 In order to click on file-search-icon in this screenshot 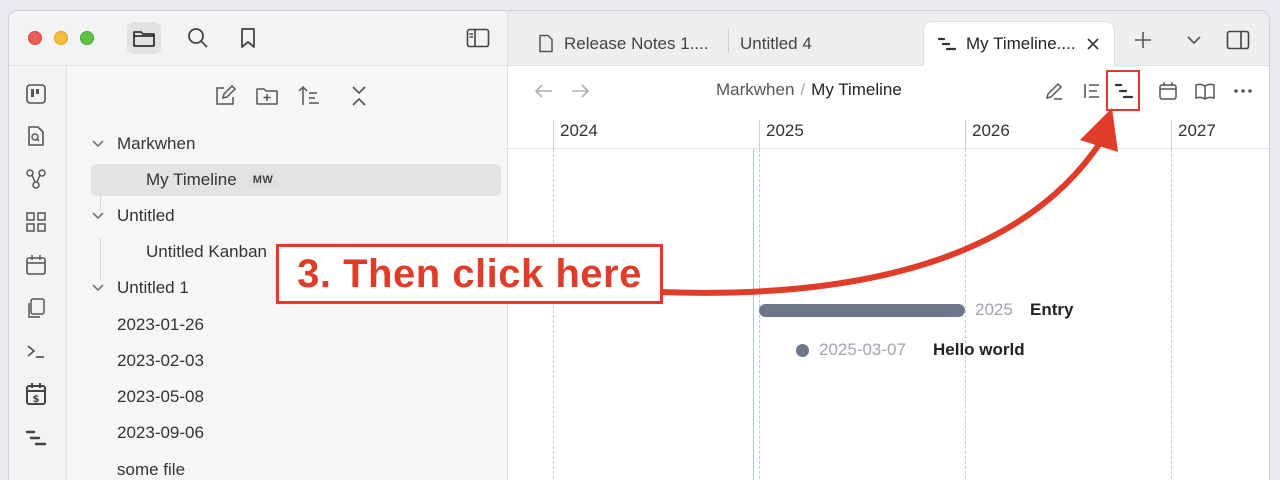, I will do `click(36, 136)`.